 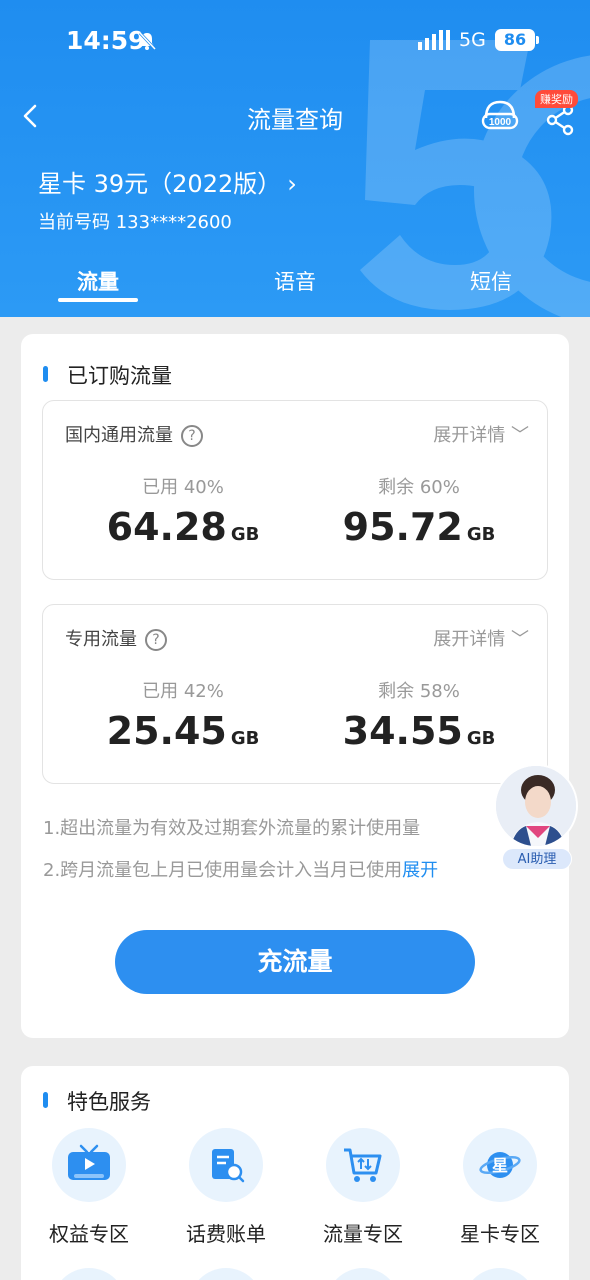 I want to click on service-label: 权益专区, so click(x=89, y=1234).